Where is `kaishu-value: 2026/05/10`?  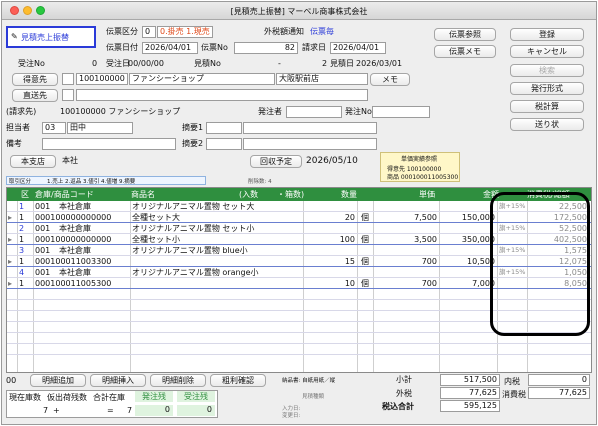
kaishu-value: 2026/05/10 is located at coordinates (332, 161).